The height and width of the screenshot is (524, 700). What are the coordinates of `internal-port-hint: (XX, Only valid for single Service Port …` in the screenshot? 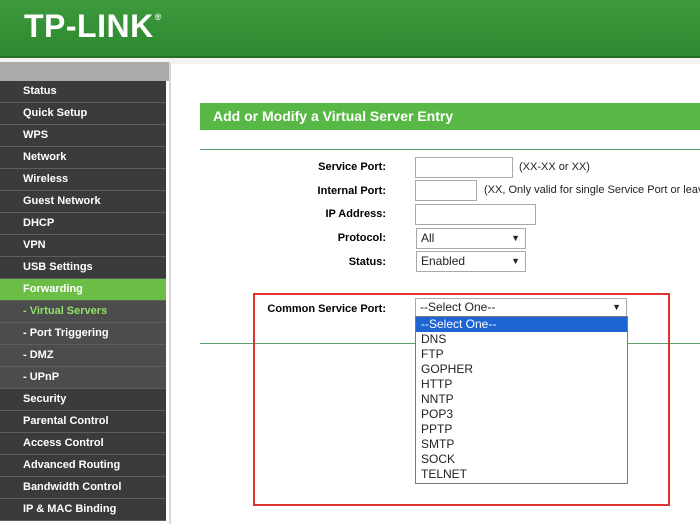 It's located at (592, 190).